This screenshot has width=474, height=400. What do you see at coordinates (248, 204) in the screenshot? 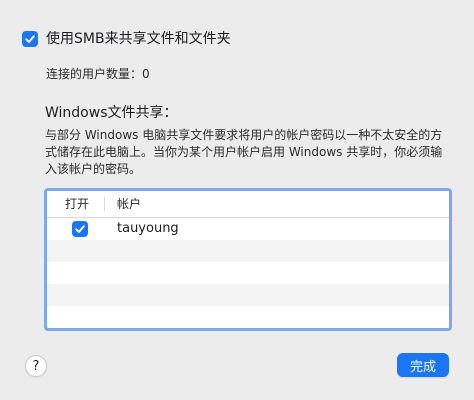
I see `table-header: 打开 帐户` at bounding box center [248, 204].